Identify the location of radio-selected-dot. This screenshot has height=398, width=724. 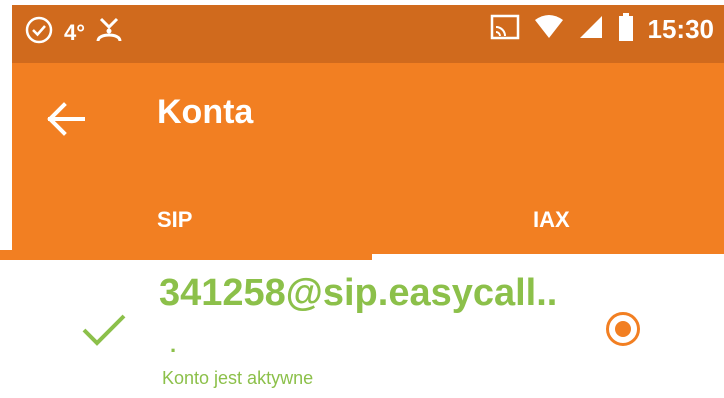
(623, 329).